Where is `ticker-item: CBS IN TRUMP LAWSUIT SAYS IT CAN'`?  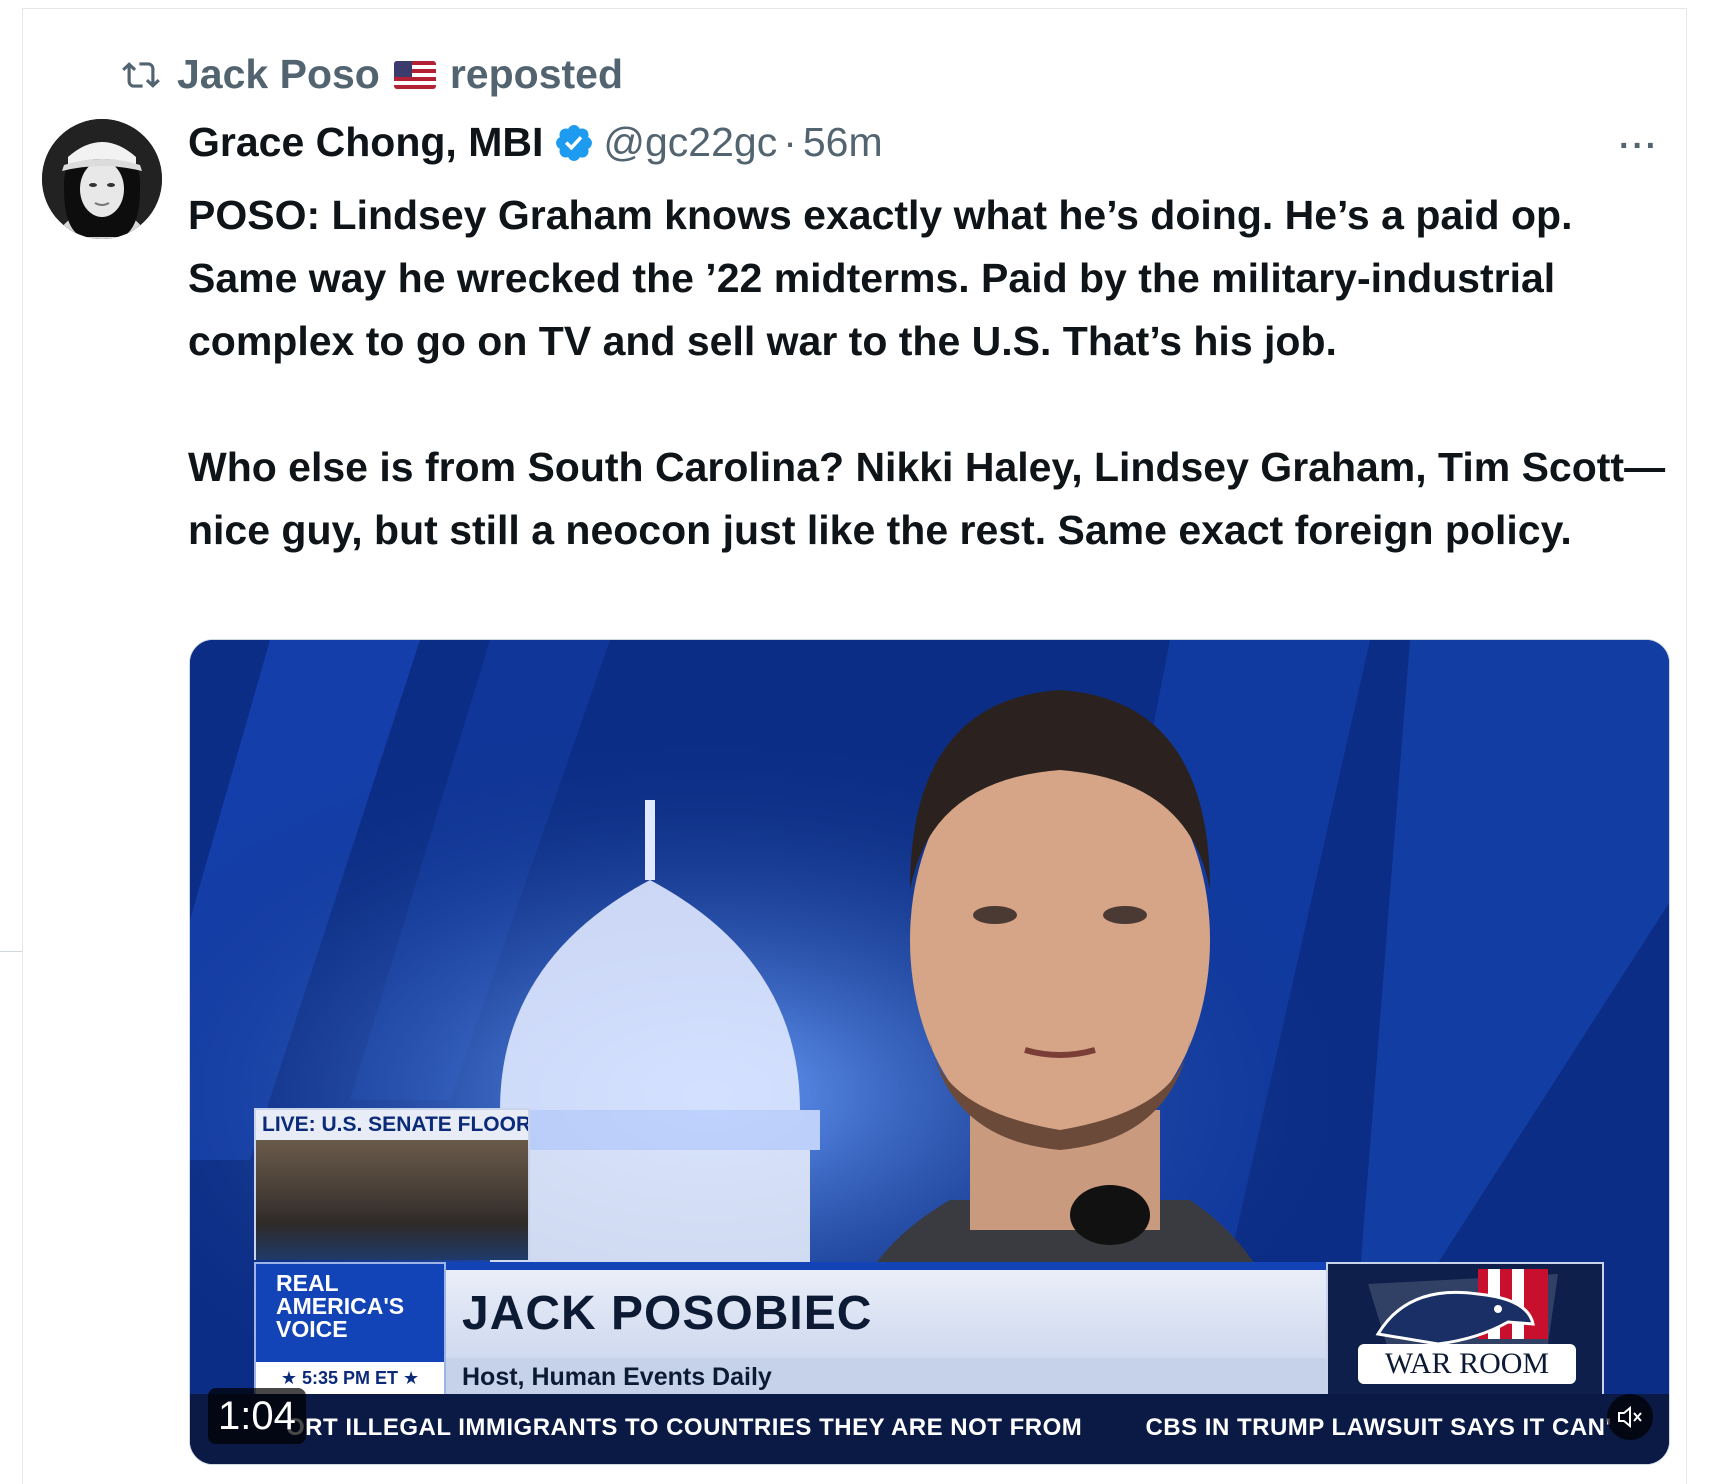
ticker-item: CBS IN TRUMP LAWSUIT SAYS IT CAN' is located at coordinates (1378, 1427).